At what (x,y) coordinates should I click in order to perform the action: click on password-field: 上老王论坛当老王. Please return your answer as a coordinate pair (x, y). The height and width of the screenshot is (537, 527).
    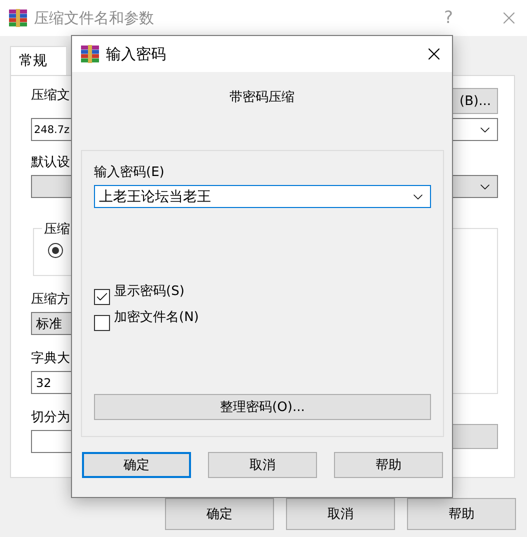
    Looking at the image, I should click on (262, 196).